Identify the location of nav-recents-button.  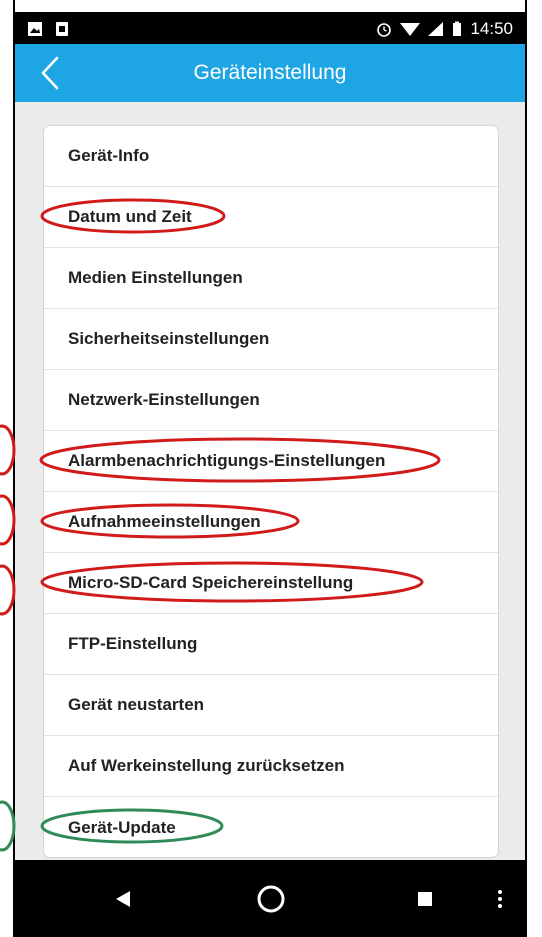
(425, 898).